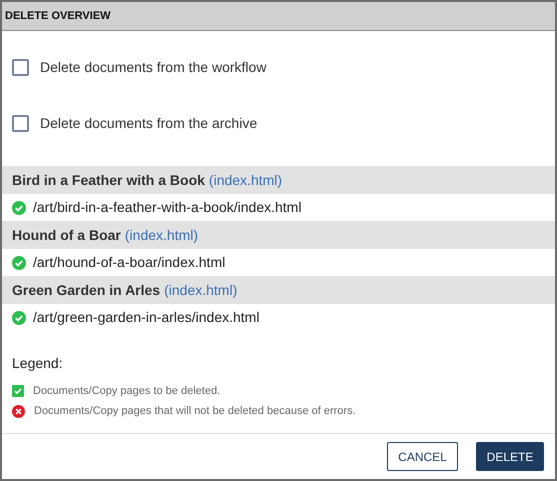 This screenshot has width=557, height=481. I want to click on checkbox-label: Delete documents from the workflow, so click(153, 67).